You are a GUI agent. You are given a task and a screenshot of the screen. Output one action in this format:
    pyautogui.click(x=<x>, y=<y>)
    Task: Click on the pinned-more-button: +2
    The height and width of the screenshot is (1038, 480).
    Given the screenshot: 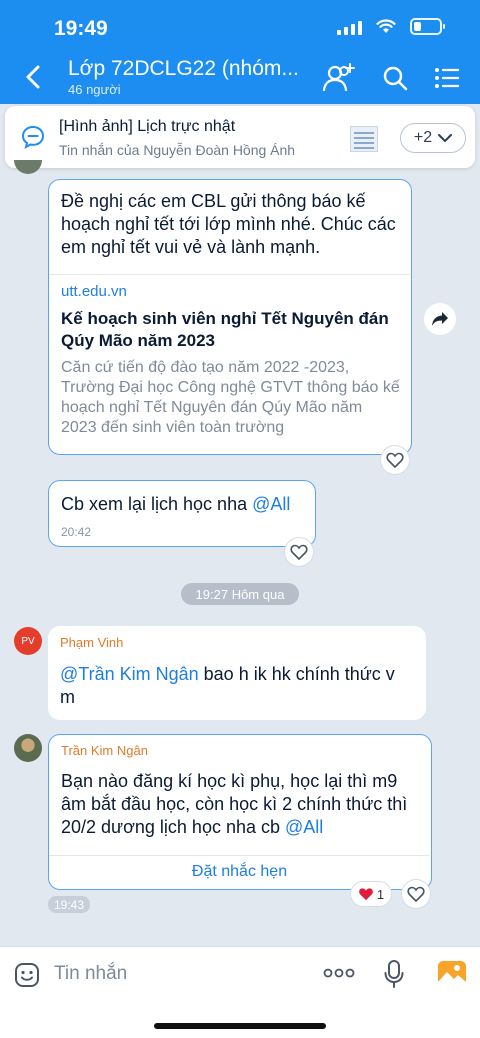 What is the action you would take?
    pyautogui.click(x=433, y=138)
    